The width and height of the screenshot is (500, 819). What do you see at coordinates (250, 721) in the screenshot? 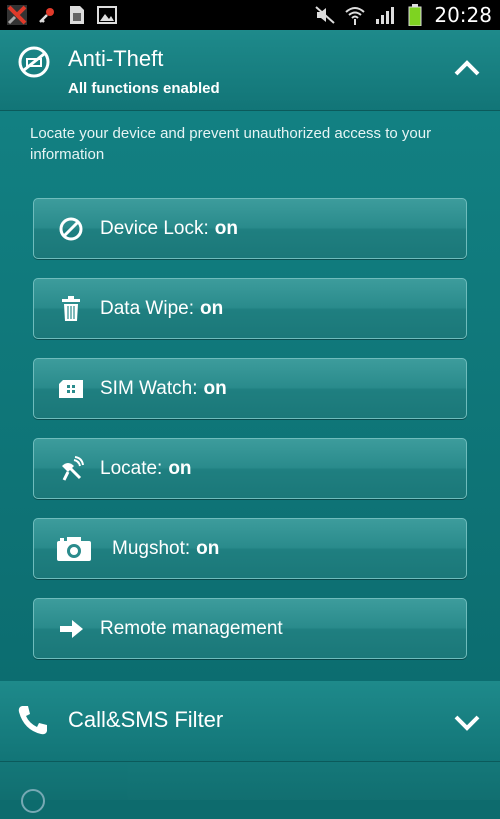
I see `call-sms-filter-header: Call&SMS Filter` at bounding box center [250, 721].